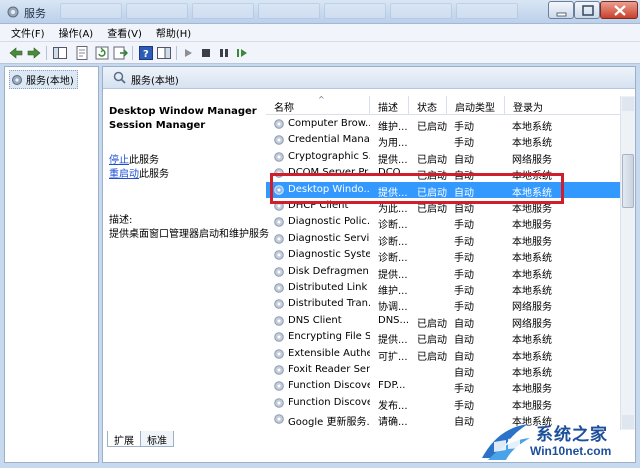  Describe the element at coordinates (76, 32) in the screenshot. I see `menu-action: 操作(A)` at that location.